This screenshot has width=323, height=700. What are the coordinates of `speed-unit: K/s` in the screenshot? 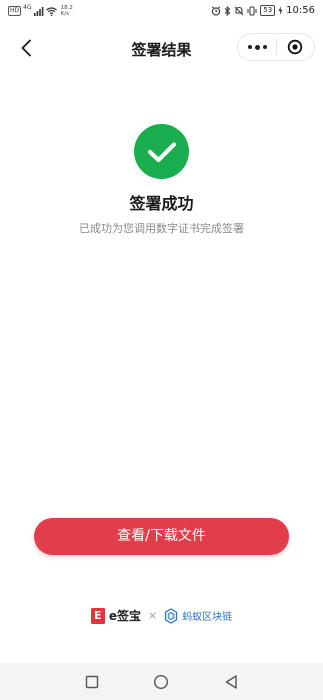 It's located at (64, 14).